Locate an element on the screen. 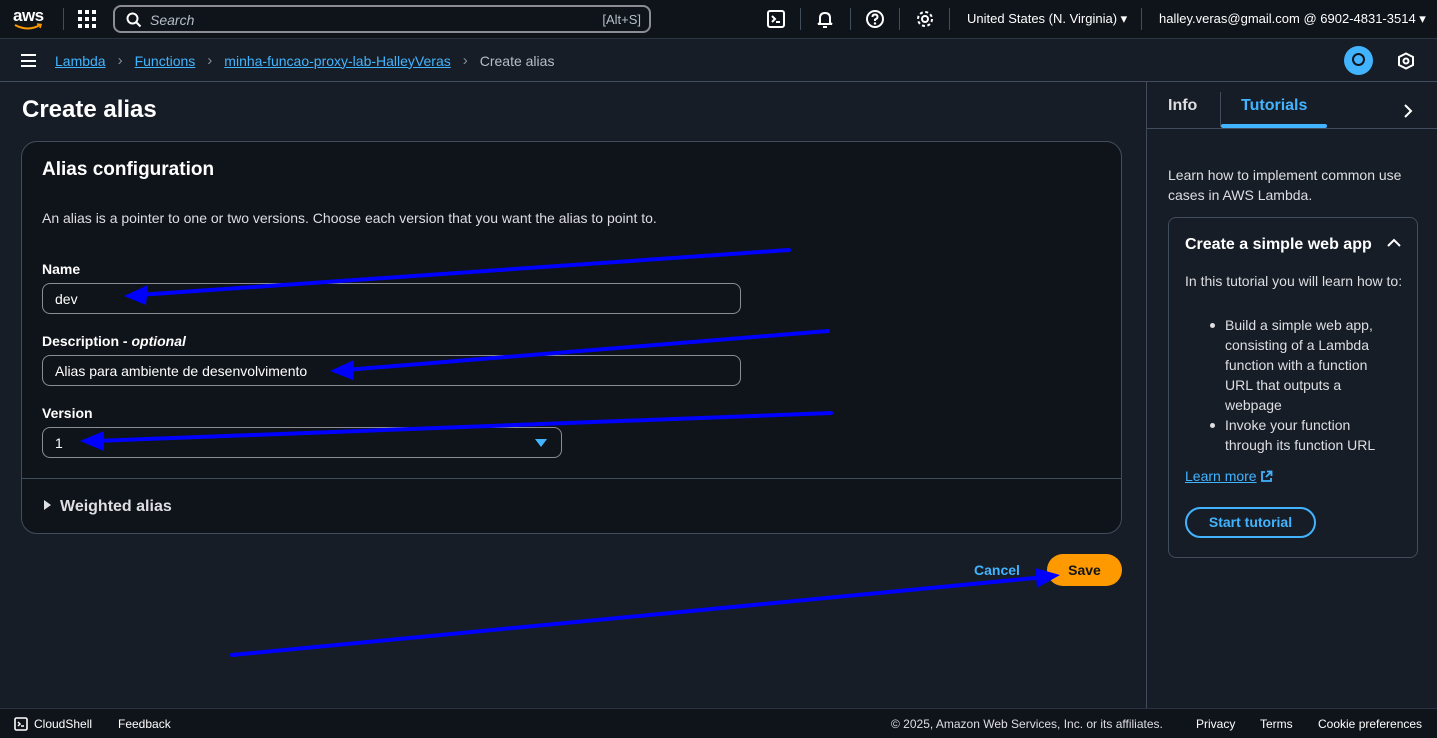  external-link-icon is located at coordinates (1266, 476).